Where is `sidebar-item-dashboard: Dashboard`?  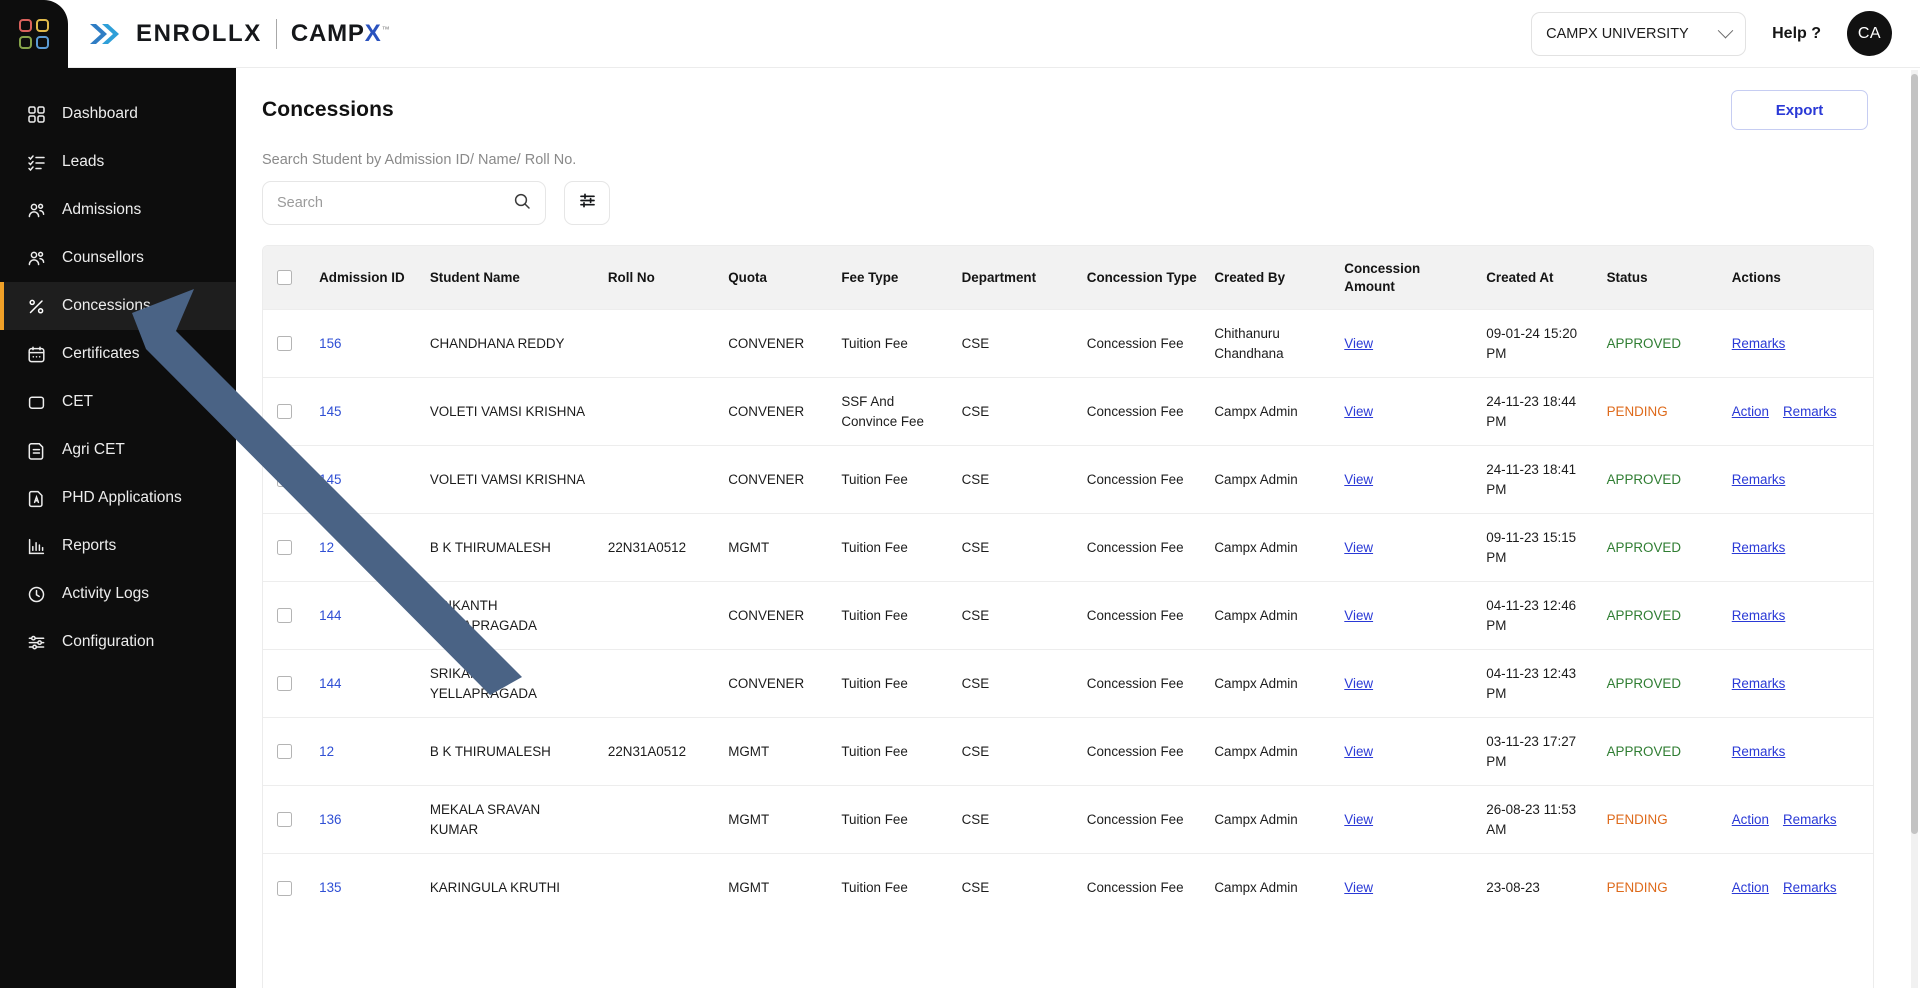 sidebar-item-dashboard: Dashboard is located at coordinates (118, 114).